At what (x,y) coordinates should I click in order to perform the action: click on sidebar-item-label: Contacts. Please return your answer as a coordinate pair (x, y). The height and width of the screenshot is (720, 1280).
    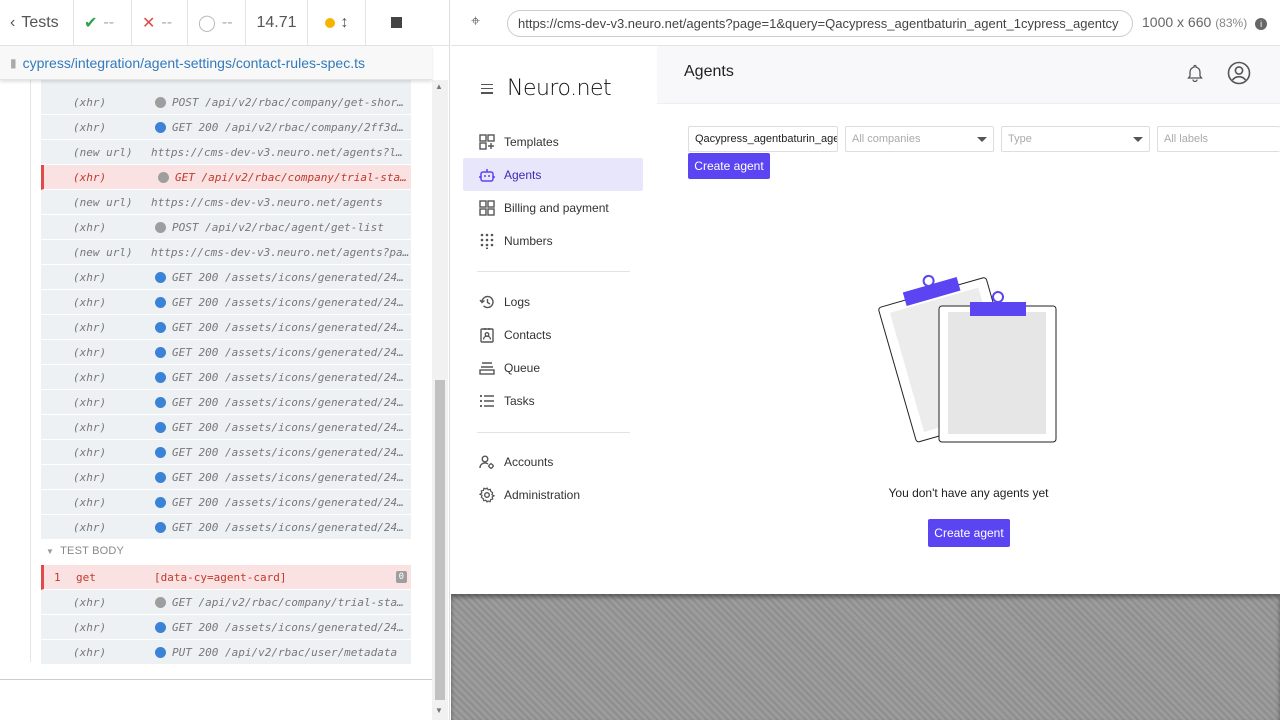
    Looking at the image, I should click on (528, 334).